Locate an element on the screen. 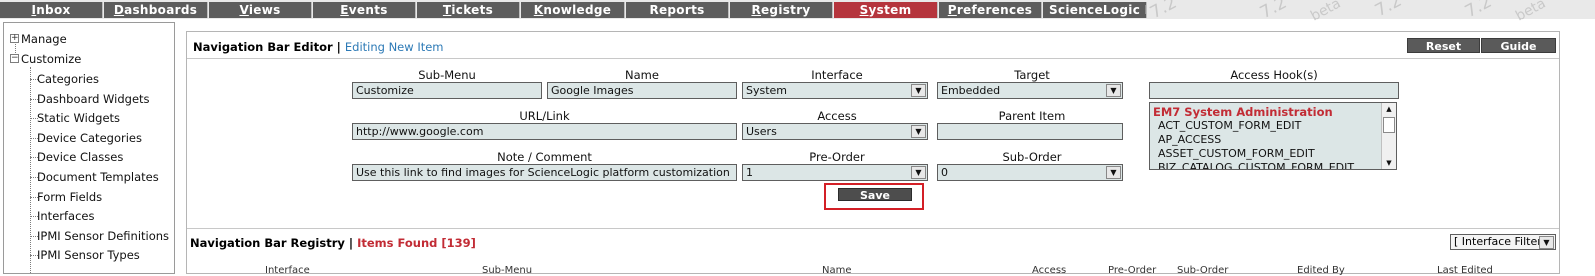  interface-select: System ▼ is located at coordinates (835, 90).